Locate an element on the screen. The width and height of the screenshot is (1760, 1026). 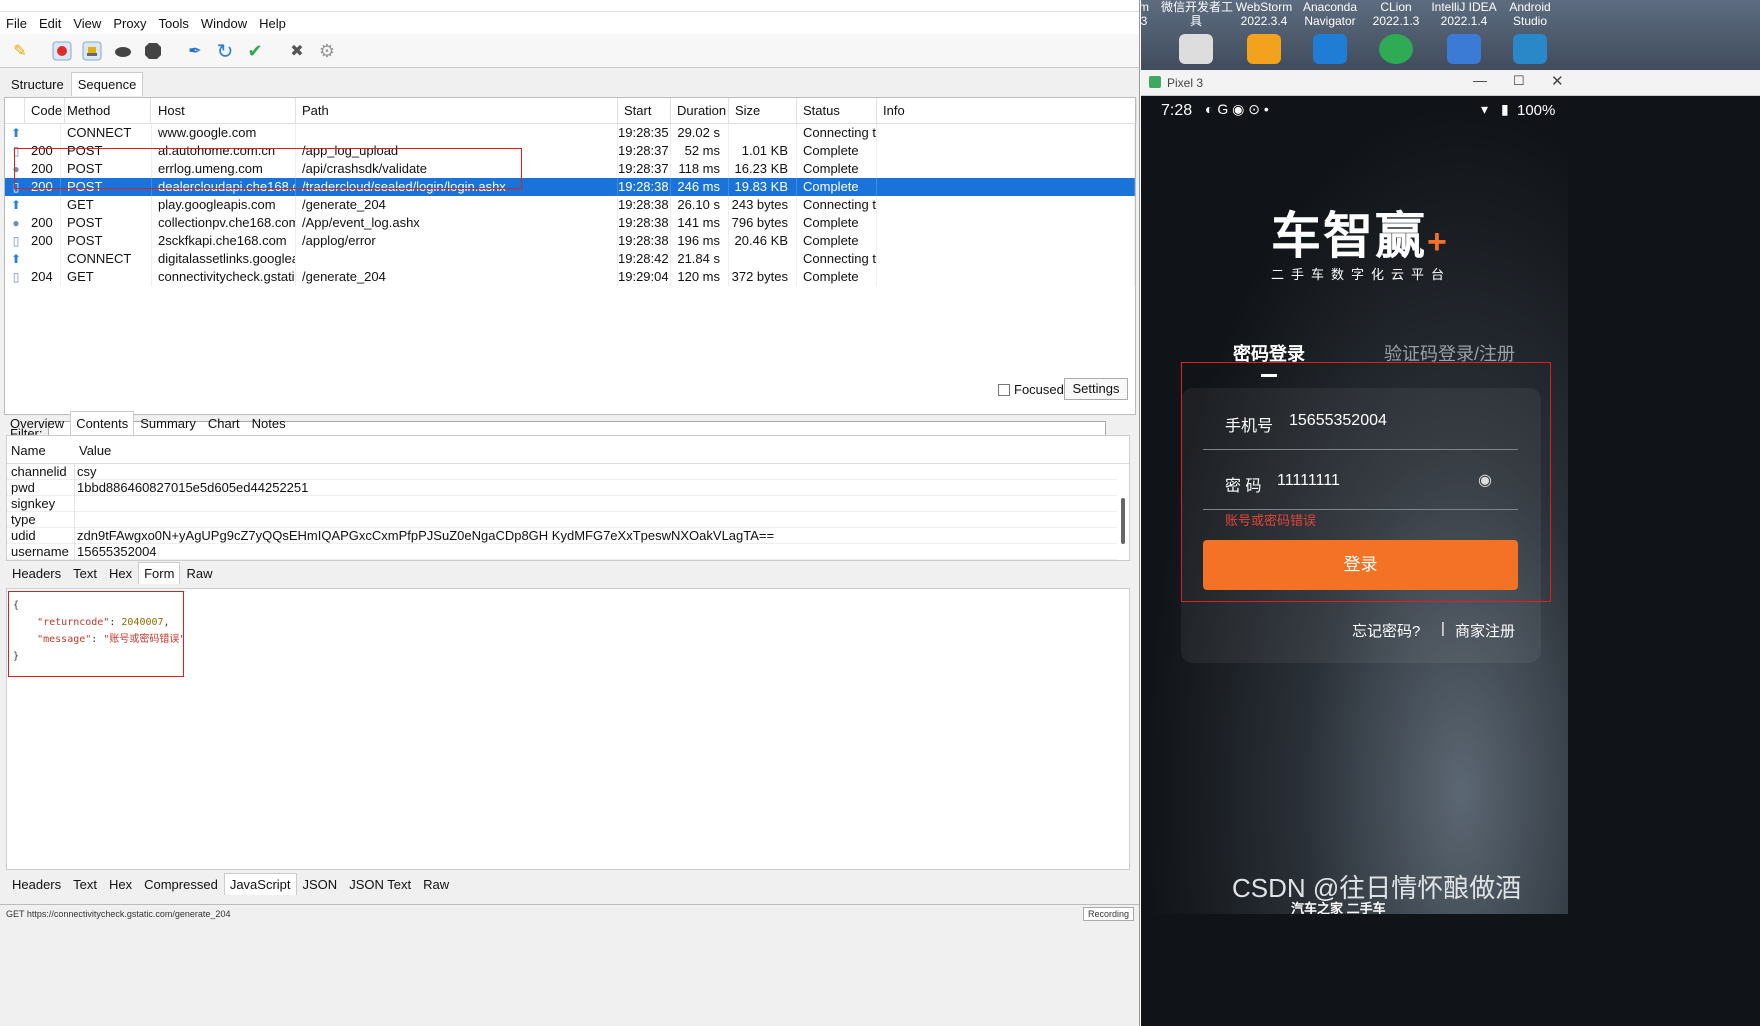
refresh-icon: ↻ is located at coordinates (225, 51).